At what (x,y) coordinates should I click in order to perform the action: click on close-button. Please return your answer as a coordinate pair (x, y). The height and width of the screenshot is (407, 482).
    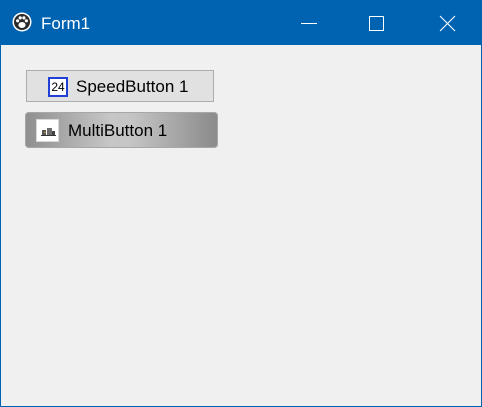
    Looking at the image, I should click on (446, 23).